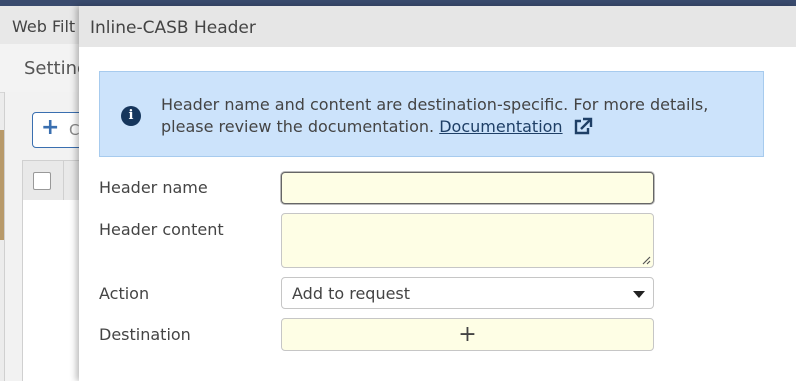  I want to click on background-edge, so click(2, 185).